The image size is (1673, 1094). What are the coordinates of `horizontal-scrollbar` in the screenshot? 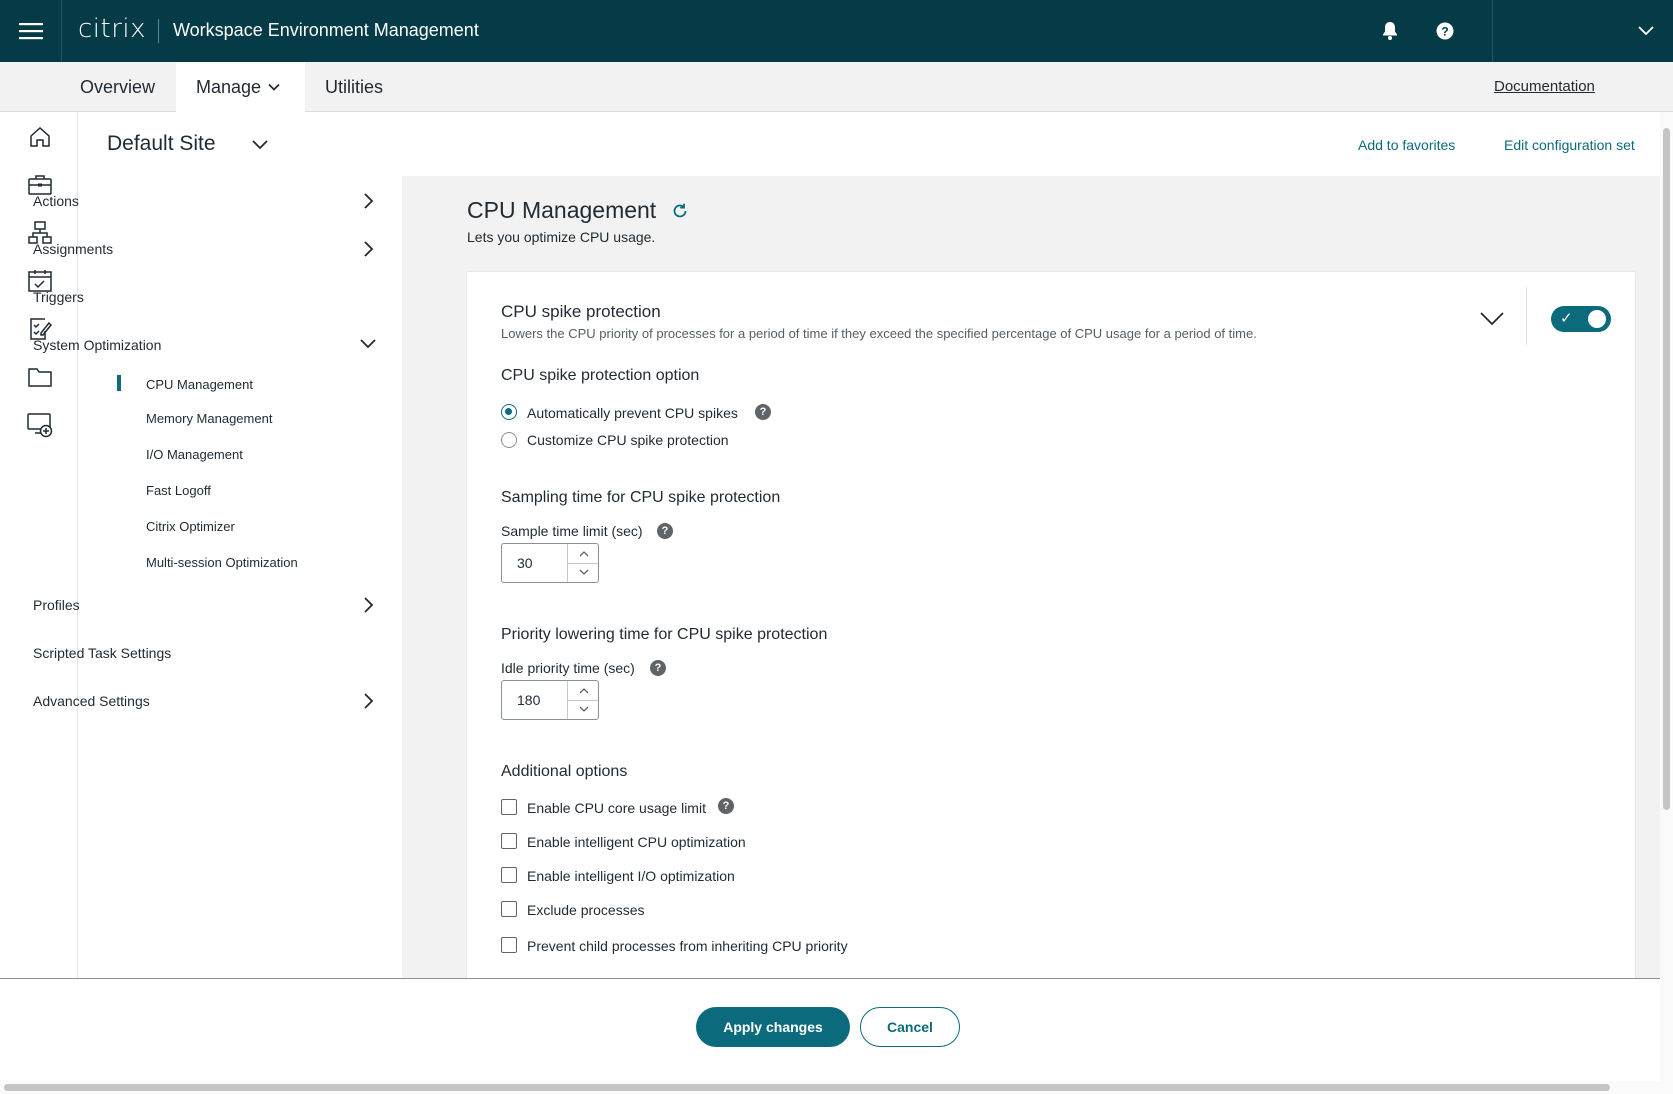 It's located at (830, 1087).